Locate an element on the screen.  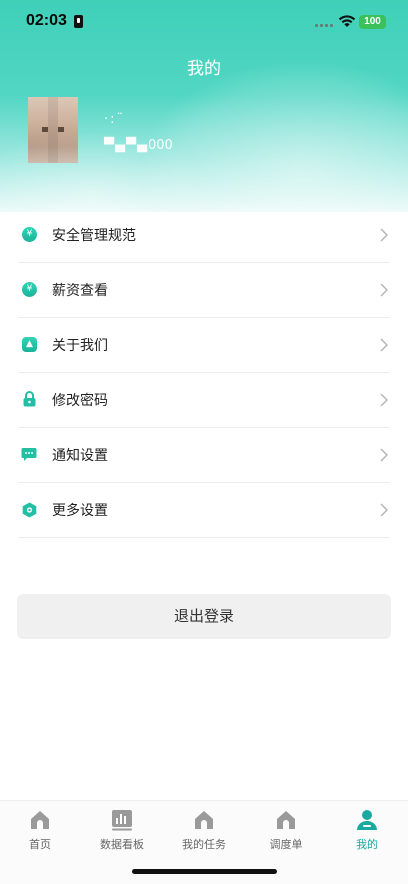
page-title: 我的 is located at coordinates (204, 69).